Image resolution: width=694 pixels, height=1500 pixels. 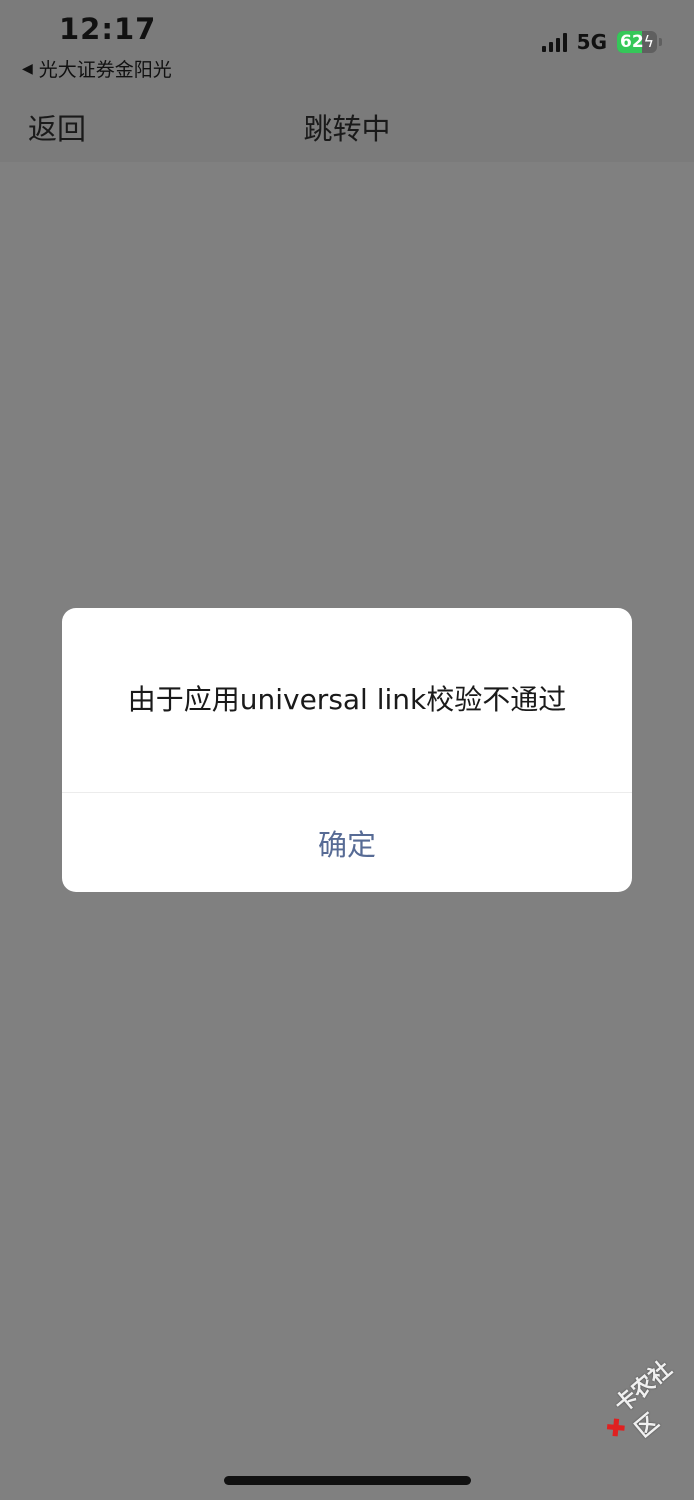 What do you see at coordinates (347, 129) in the screenshot?
I see `page-title: 跳转中` at bounding box center [347, 129].